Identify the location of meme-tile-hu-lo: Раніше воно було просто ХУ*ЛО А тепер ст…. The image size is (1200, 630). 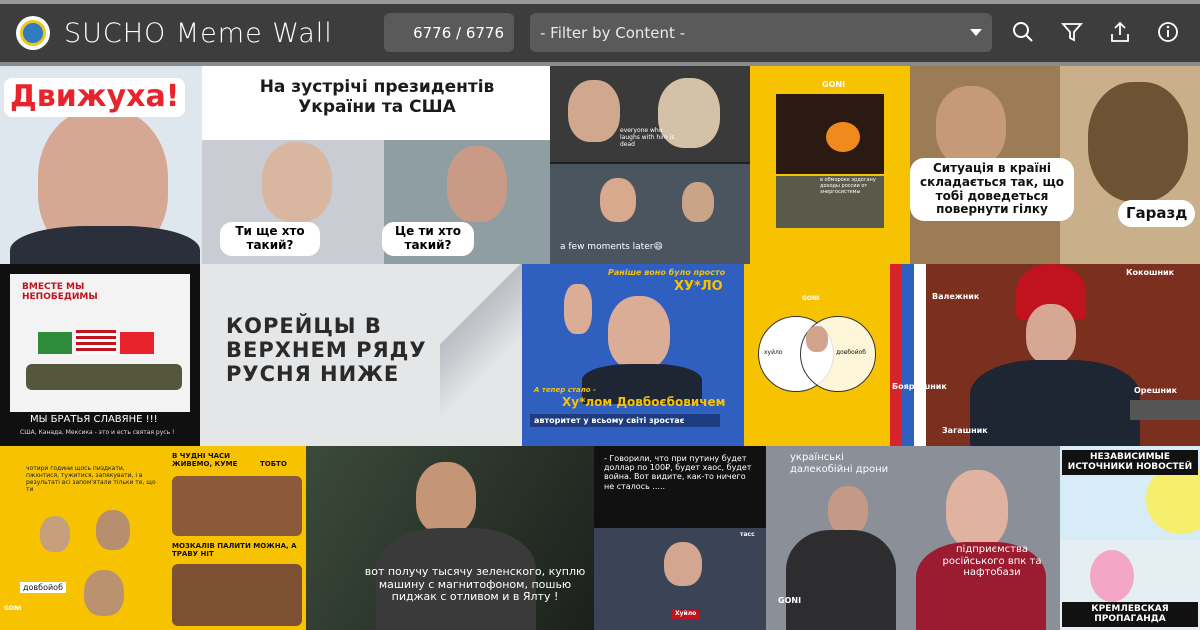
(633, 355).